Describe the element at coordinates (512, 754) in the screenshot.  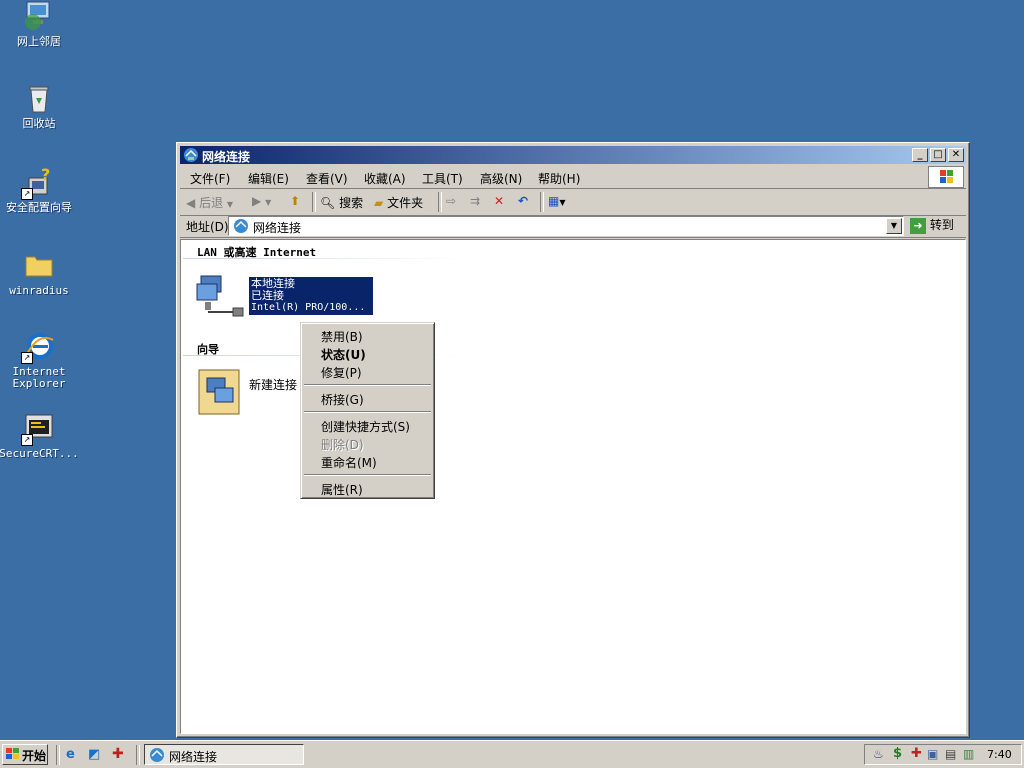
I see `taskbar: 开始 e ◩ ✚ 网络连接 ♨ $ ✚ ▣ ▤ ▥ 7:40` at that location.